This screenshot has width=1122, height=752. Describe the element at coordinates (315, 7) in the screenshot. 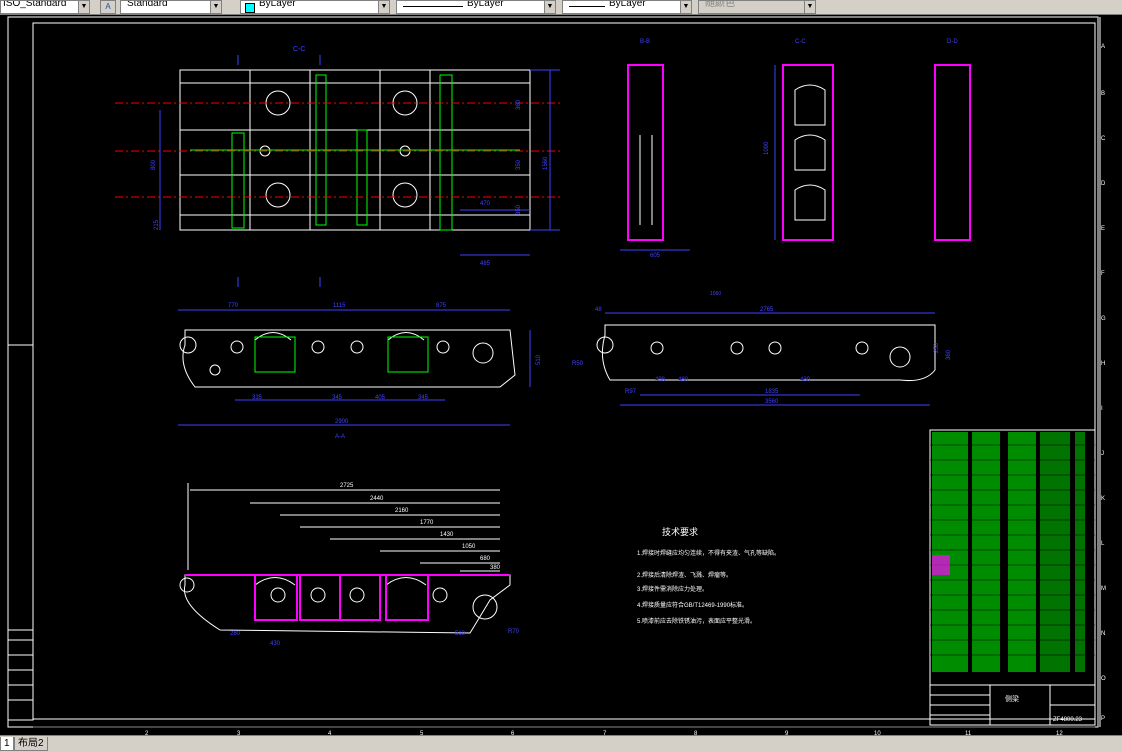

I see `layer-color-dropdown: ByLayer ▼` at that location.